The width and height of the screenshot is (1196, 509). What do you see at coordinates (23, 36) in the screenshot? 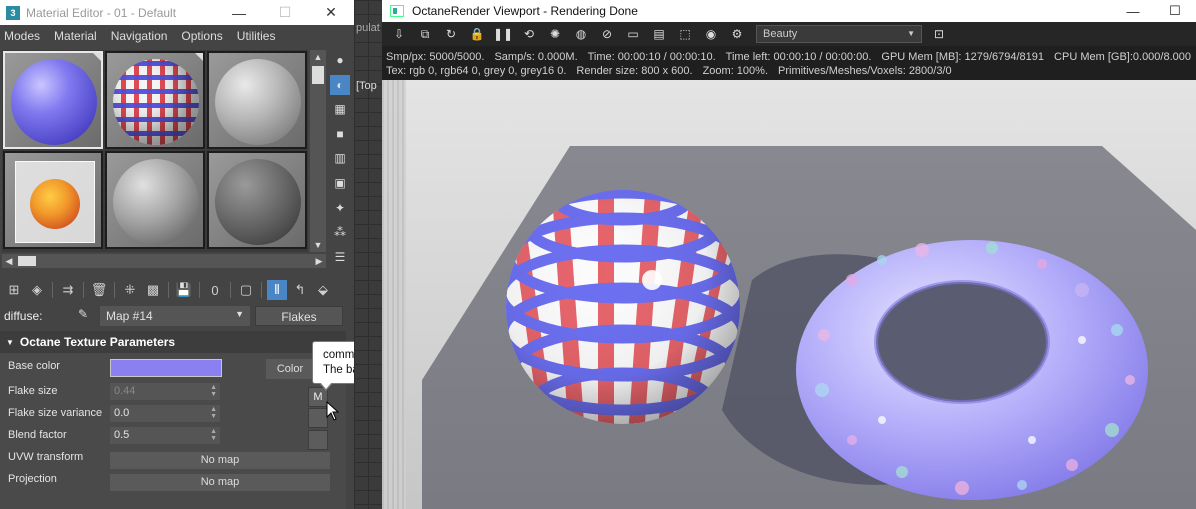
I see `menu-modes: Modes` at bounding box center [23, 36].